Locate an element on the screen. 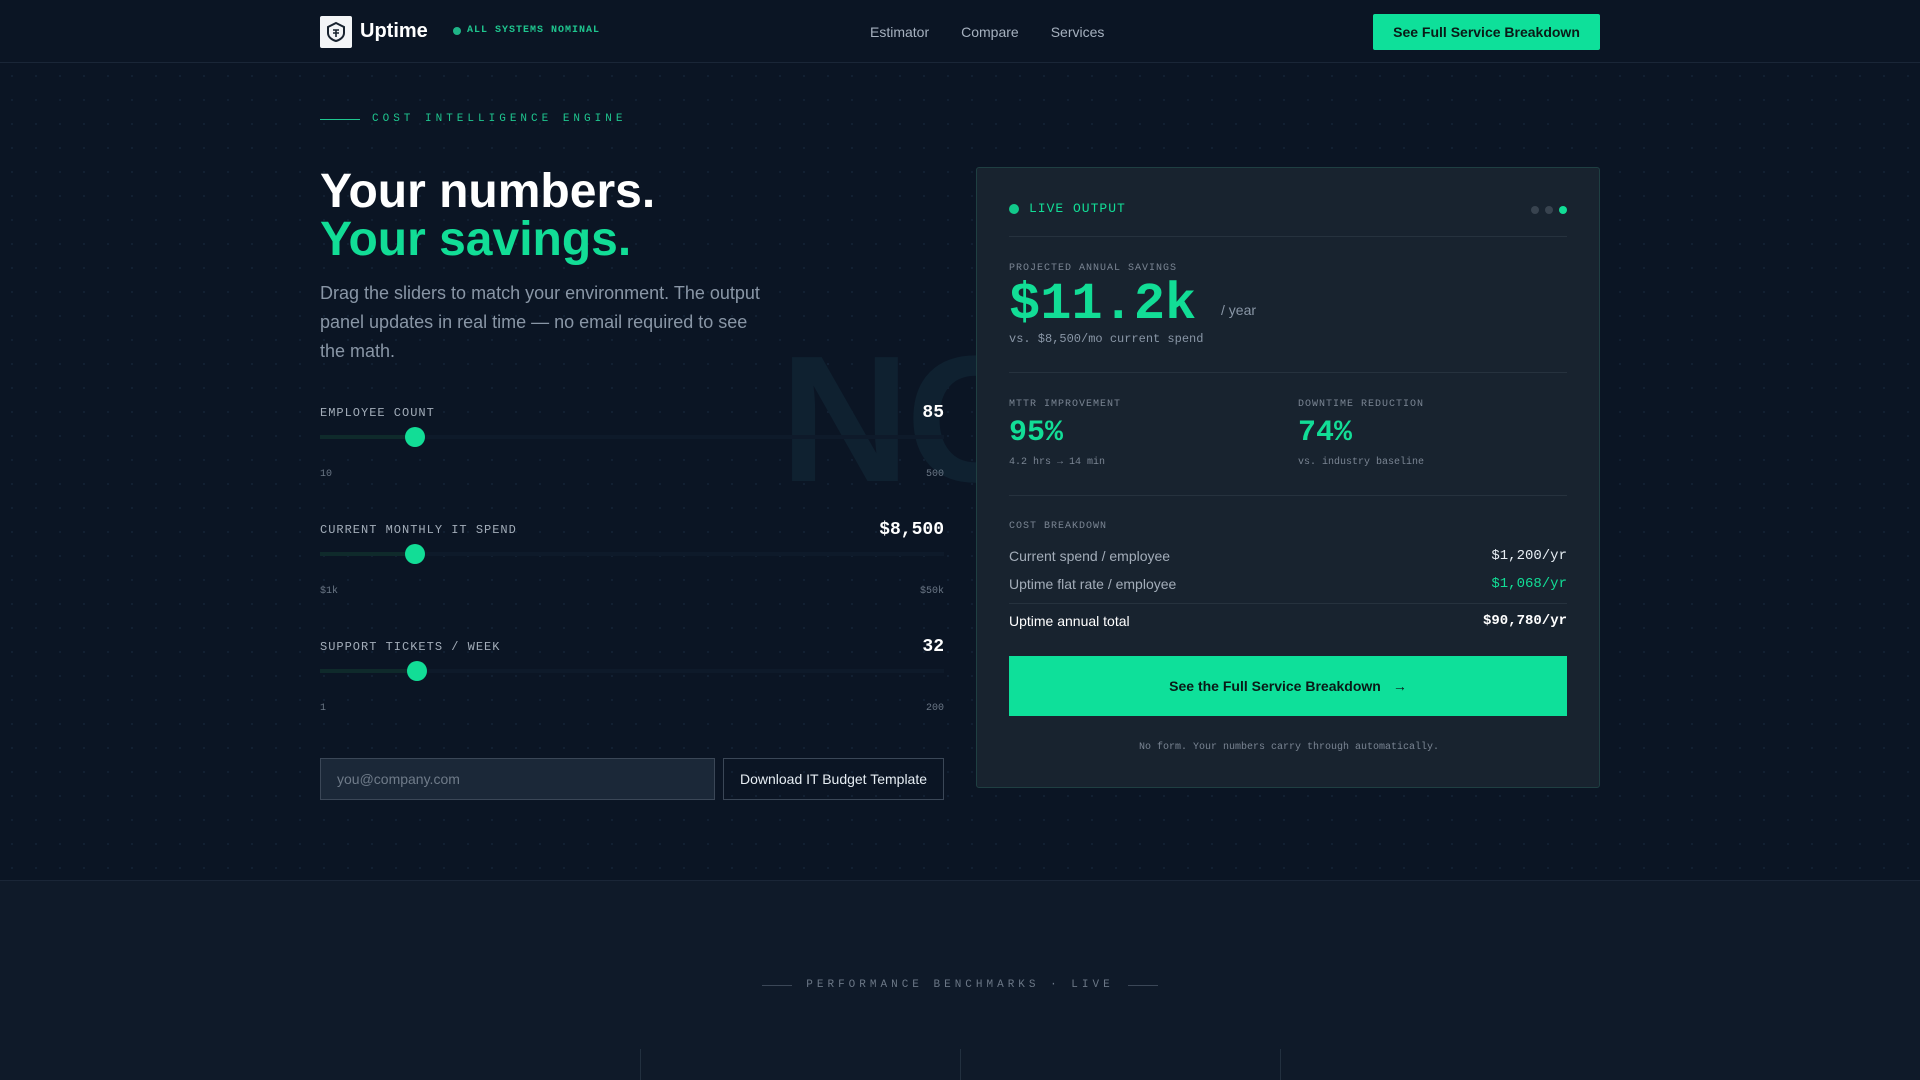 Image resolution: width=1920 pixels, height=1080 pixels. breakdown-total-row: Uptime annual total $90,780/yr is located at coordinates (1288, 621).